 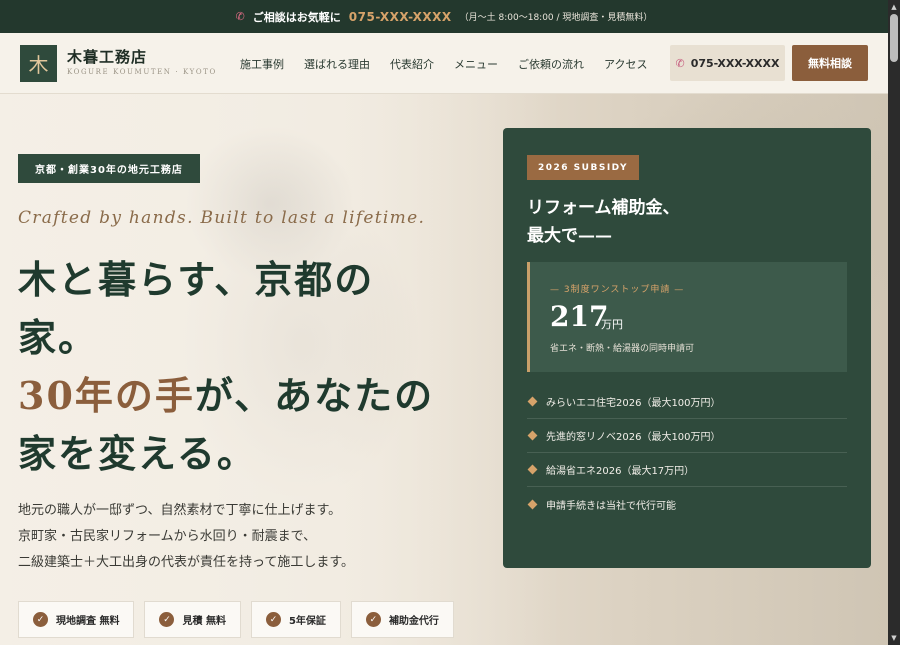 I want to click on subsidy-unit: 万円, so click(x=612, y=324).